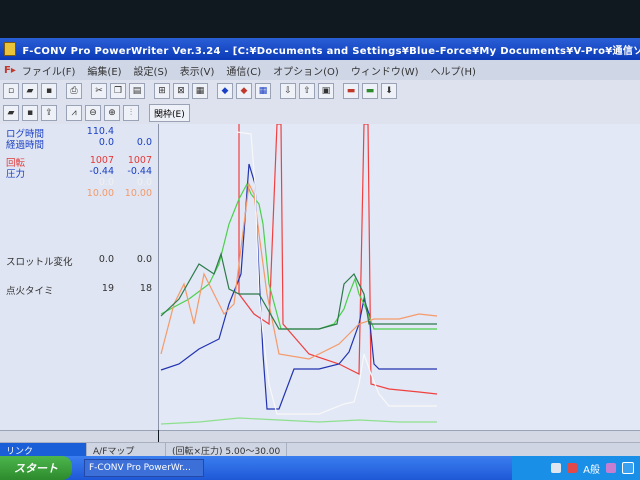 The image size is (640, 480). I want to click on start-button: スタート, so click(36, 468).